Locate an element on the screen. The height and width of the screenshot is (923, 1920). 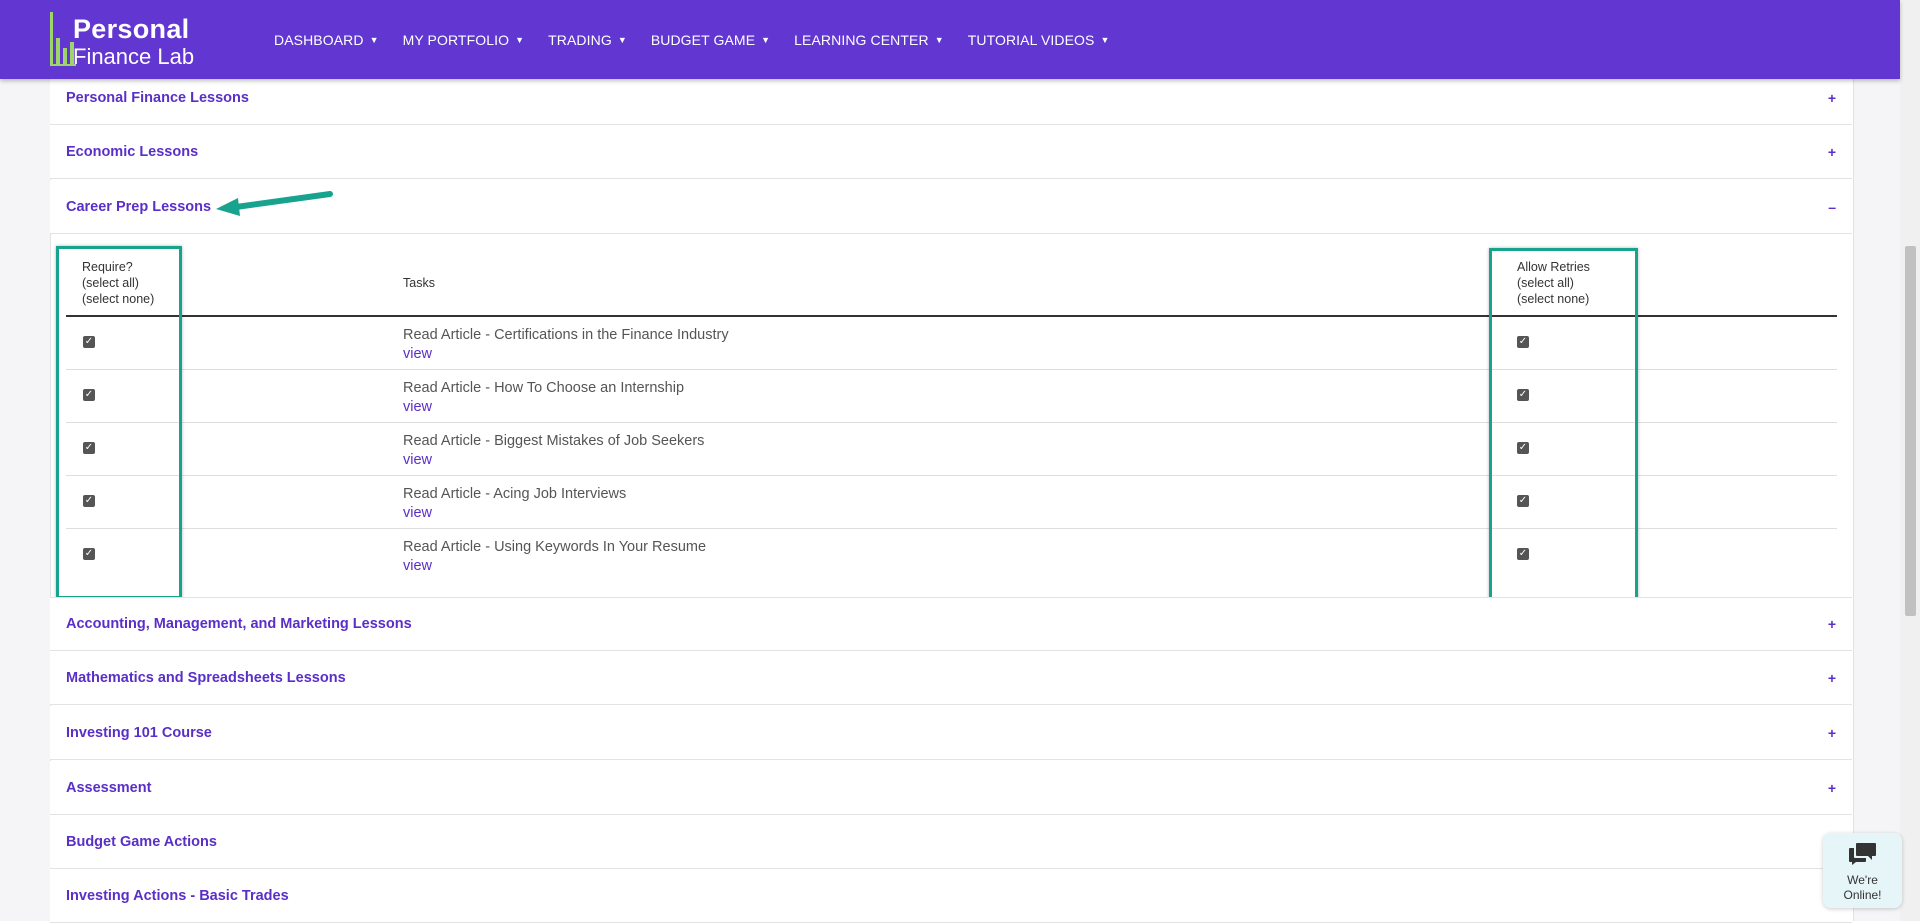
chat-status: We're Online! is located at coordinates (1862, 888).